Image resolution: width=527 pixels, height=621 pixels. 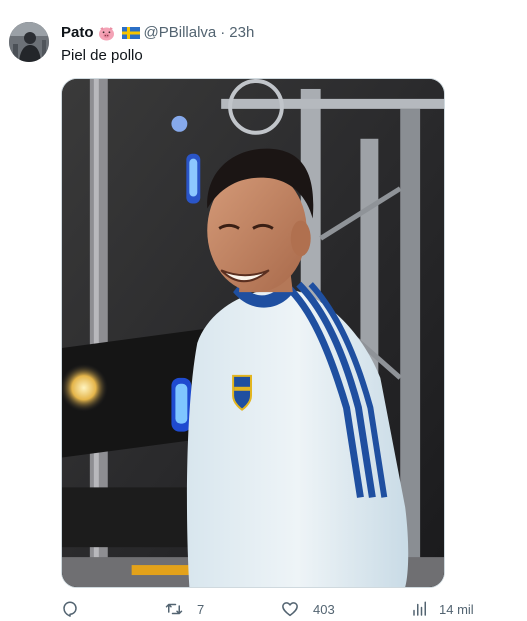 I want to click on reply-icon, so click(x=70, y=609).